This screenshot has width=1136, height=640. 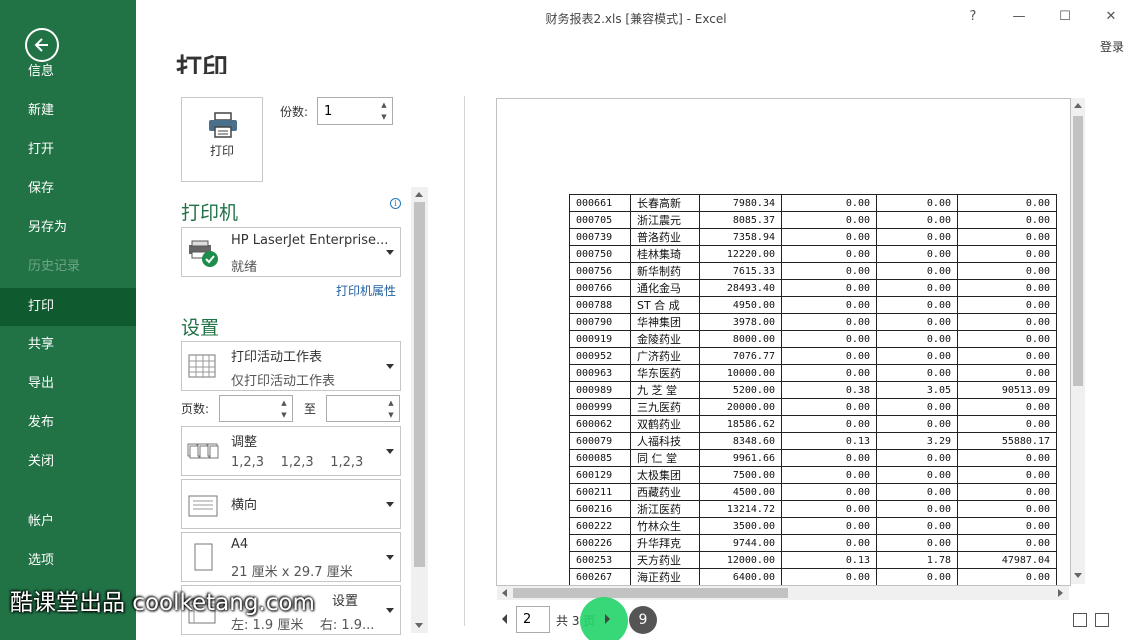 I want to click on close-button: ✕, so click(x=1111, y=17).